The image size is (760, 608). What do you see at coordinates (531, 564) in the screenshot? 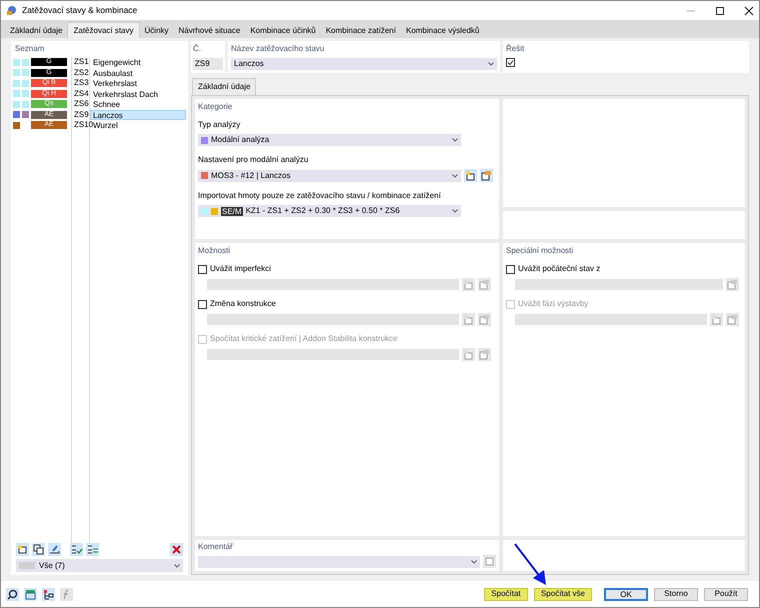
I see `arrow-annotation` at bounding box center [531, 564].